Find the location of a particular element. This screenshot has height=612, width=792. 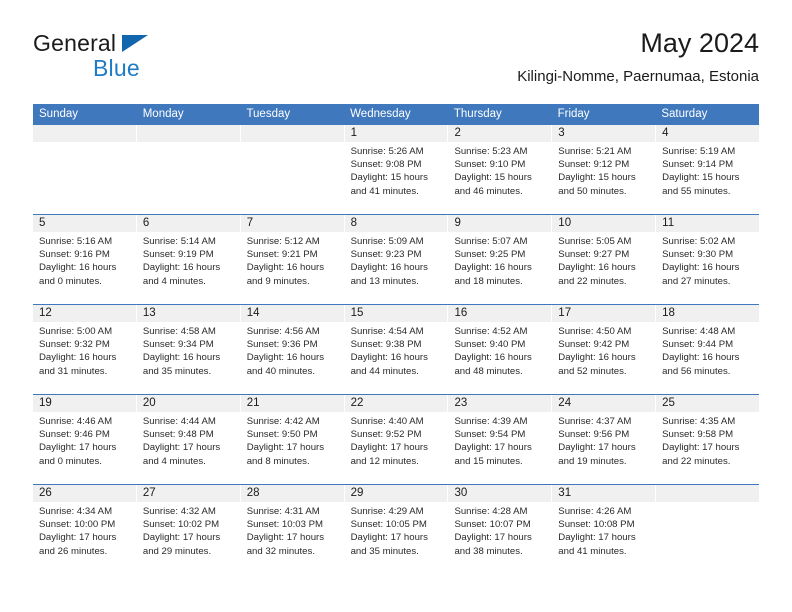

day-number is located at coordinates (188, 133).